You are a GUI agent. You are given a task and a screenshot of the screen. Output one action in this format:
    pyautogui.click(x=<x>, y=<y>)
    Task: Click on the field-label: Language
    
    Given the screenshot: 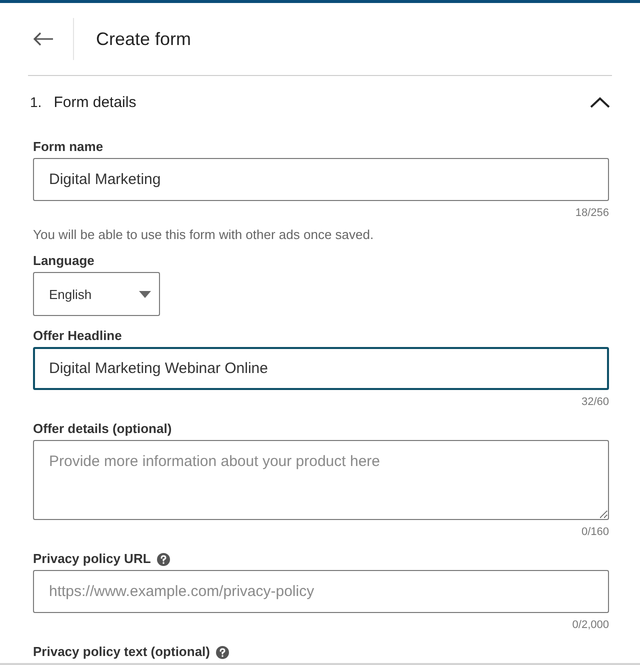 What is the action you would take?
    pyautogui.click(x=63, y=261)
    